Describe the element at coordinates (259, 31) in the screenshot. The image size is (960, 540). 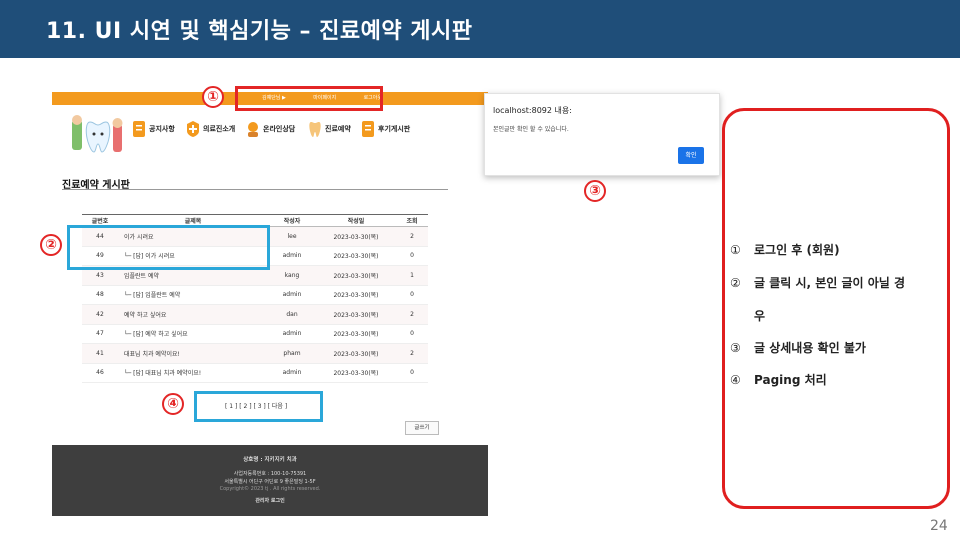
I see `slide-title: 11. UI 시연 및 핵심기능 – 진료예약 게시판` at that location.